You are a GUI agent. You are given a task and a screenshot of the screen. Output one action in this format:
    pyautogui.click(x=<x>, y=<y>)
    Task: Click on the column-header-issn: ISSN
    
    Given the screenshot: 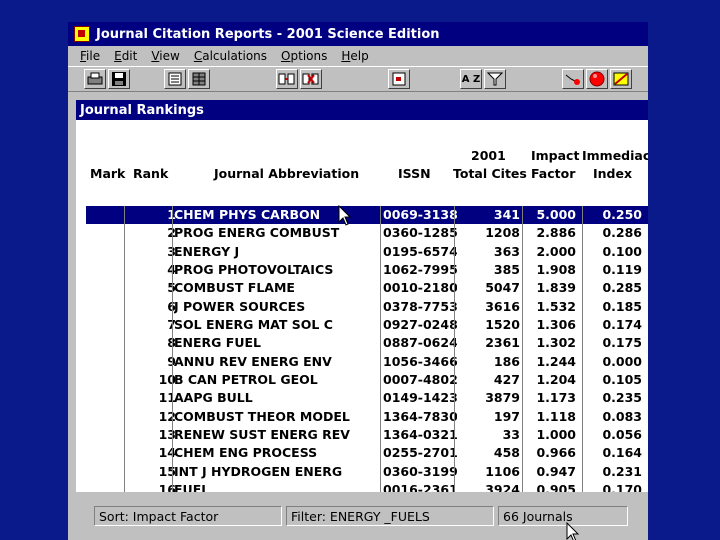 What is the action you would take?
    pyautogui.click(x=414, y=173)
    